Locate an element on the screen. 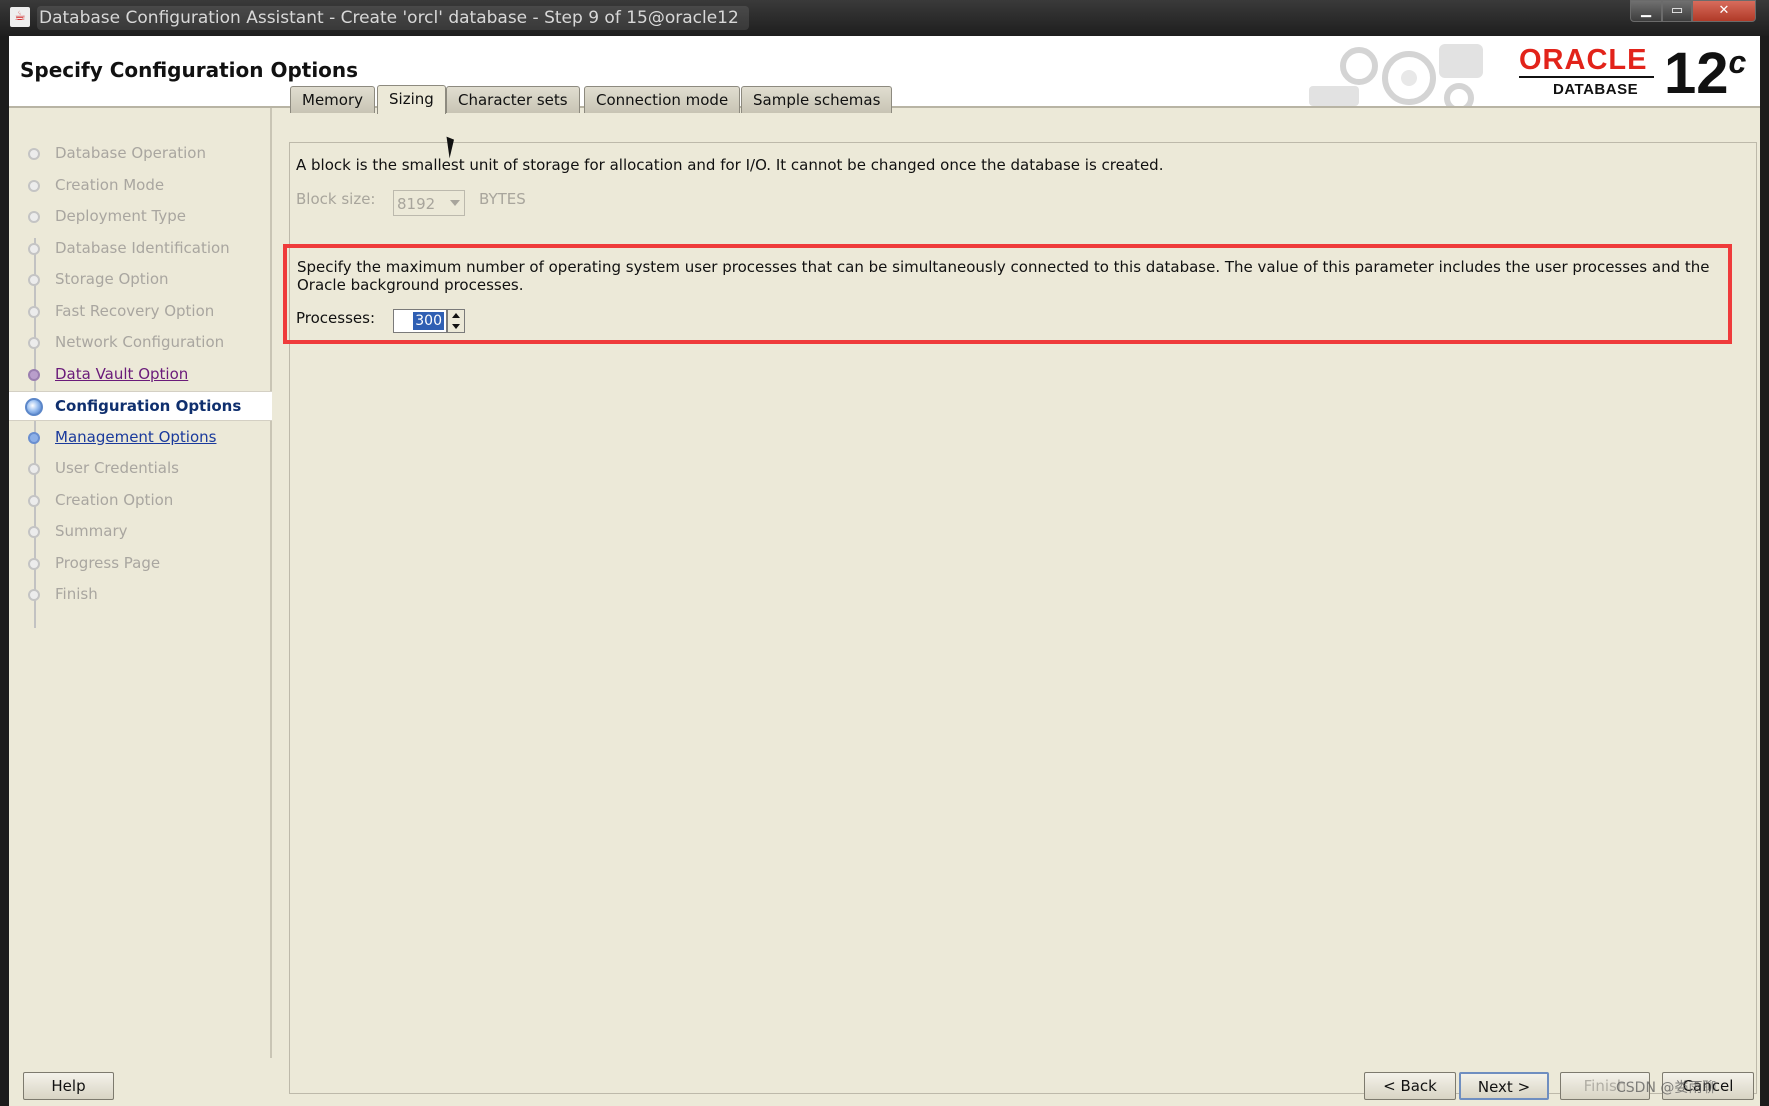 The image size is (1769, 1106). tab-sizing: Sizing is located at coordinates (411, 99).